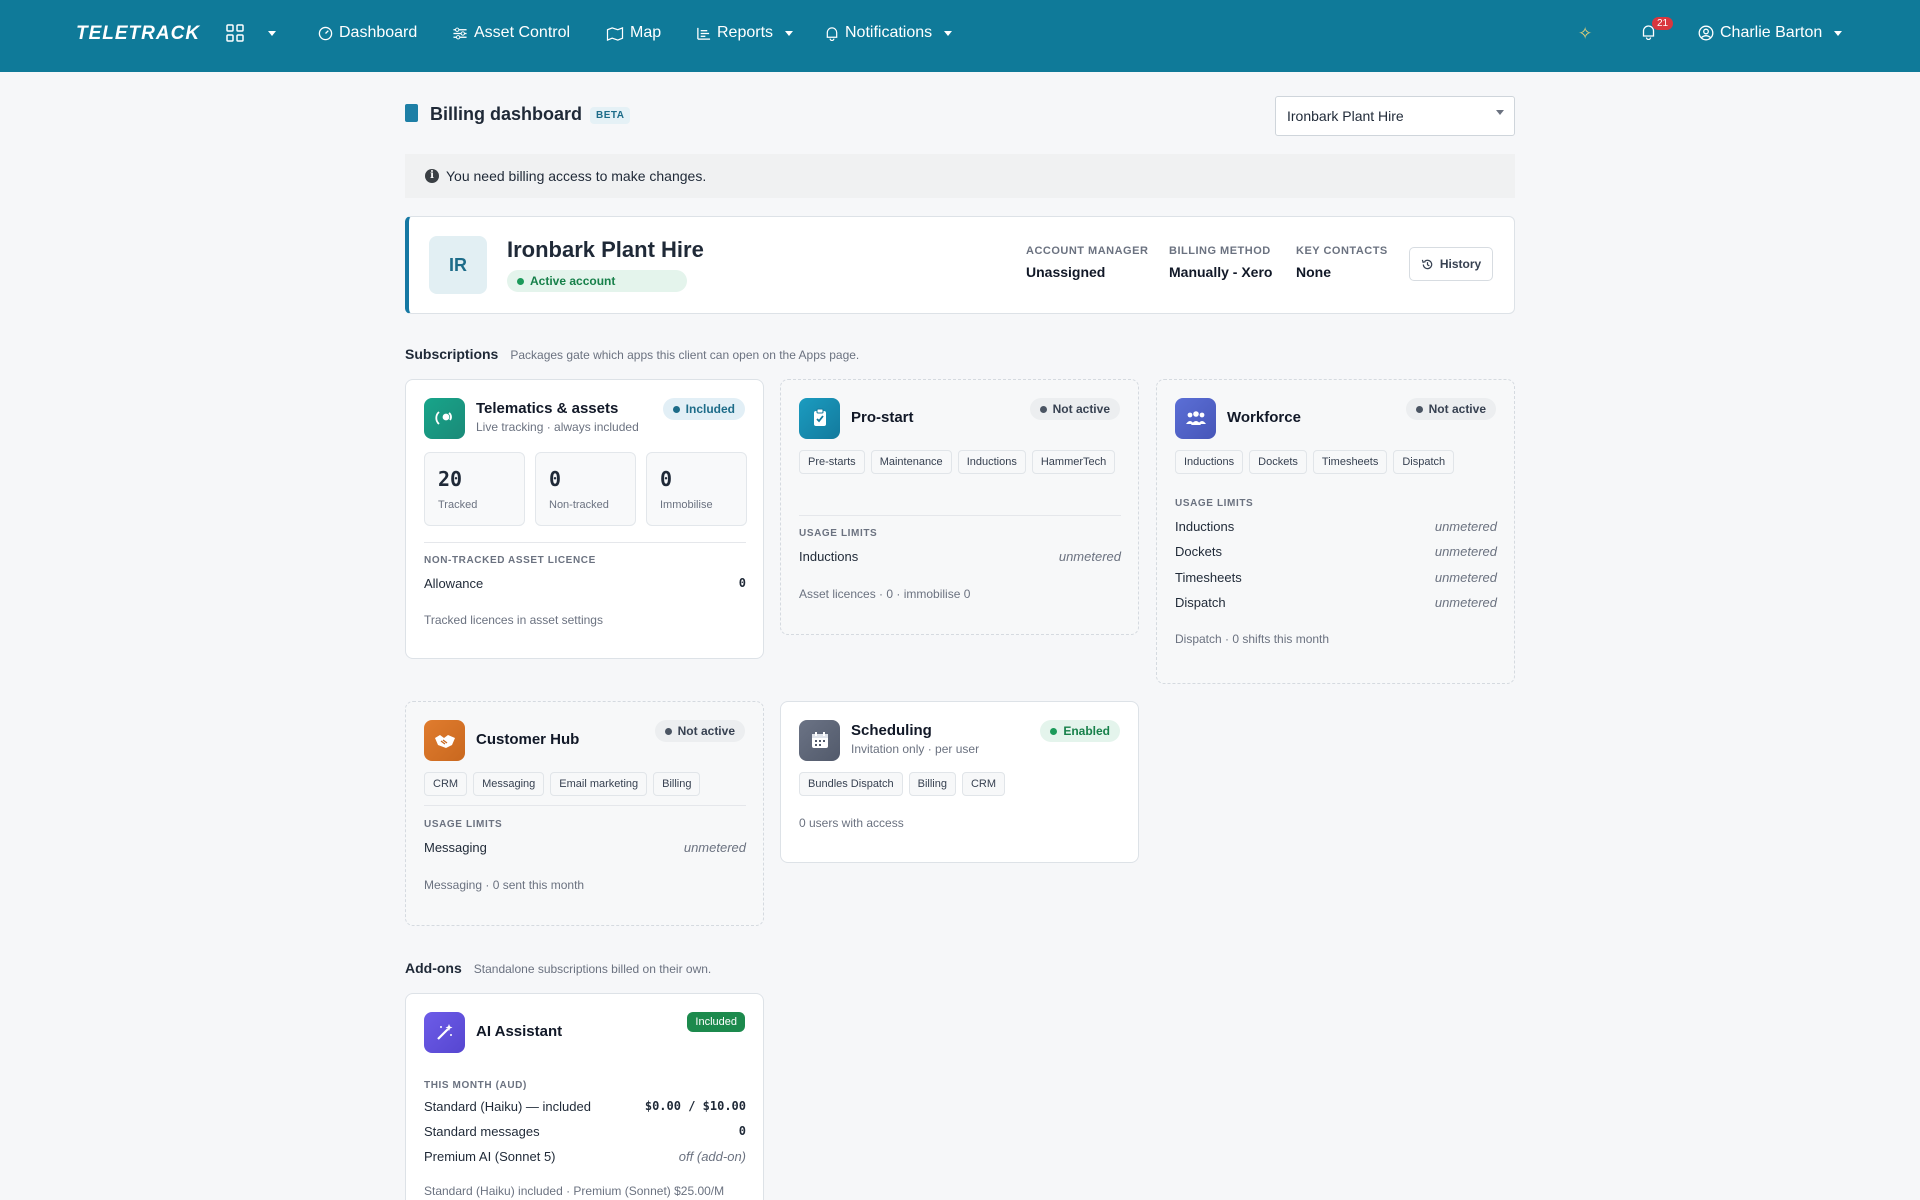  Describe the element at coordinates (1087, 251) in the screenshot. I see `account-manager-label: ACCOUNT MANAGER` at that location.